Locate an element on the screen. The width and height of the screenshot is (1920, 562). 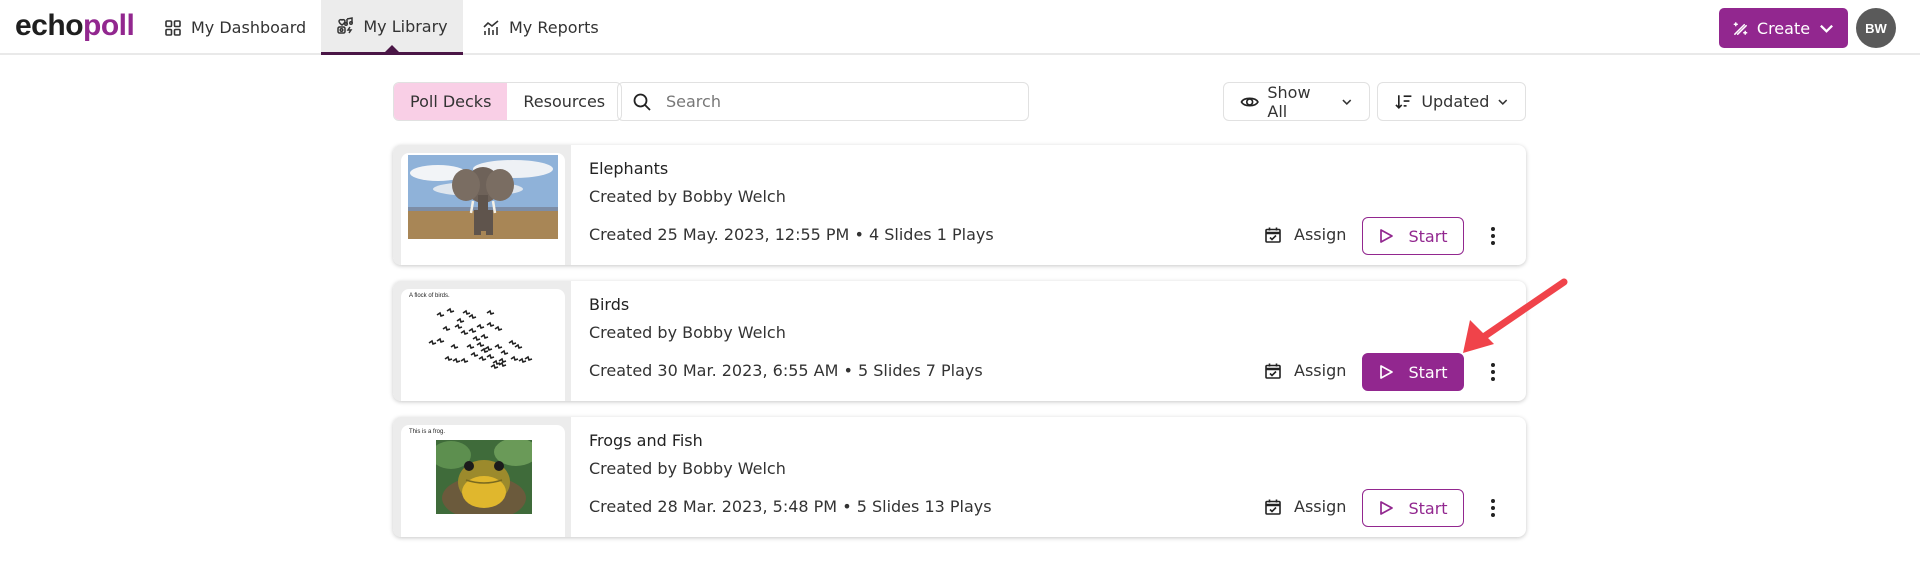
nav-tab-my-library: My Library is located at coordinates (392, 27).